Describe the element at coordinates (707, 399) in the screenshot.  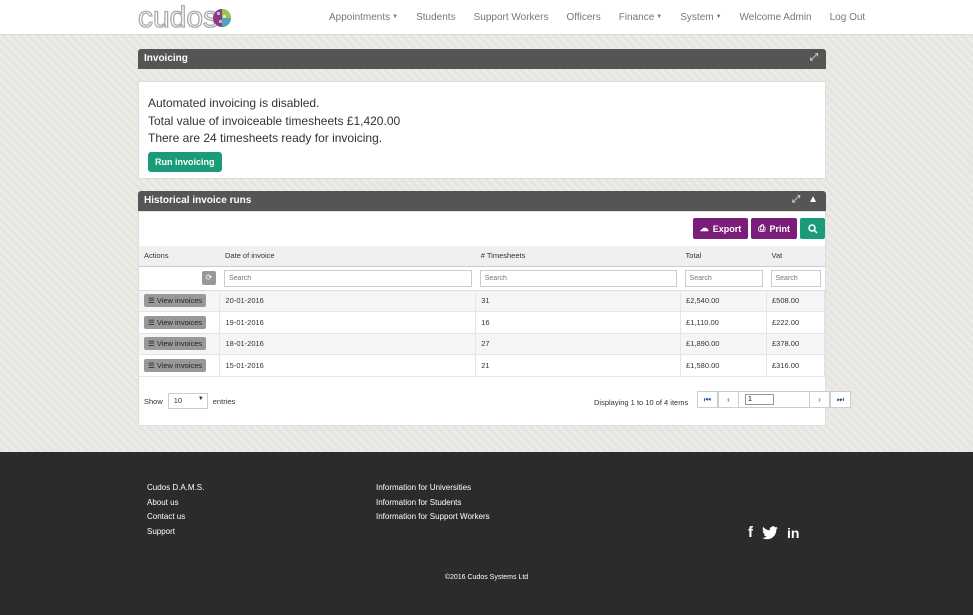
I see `first-page-icon: ⏮` at that location.